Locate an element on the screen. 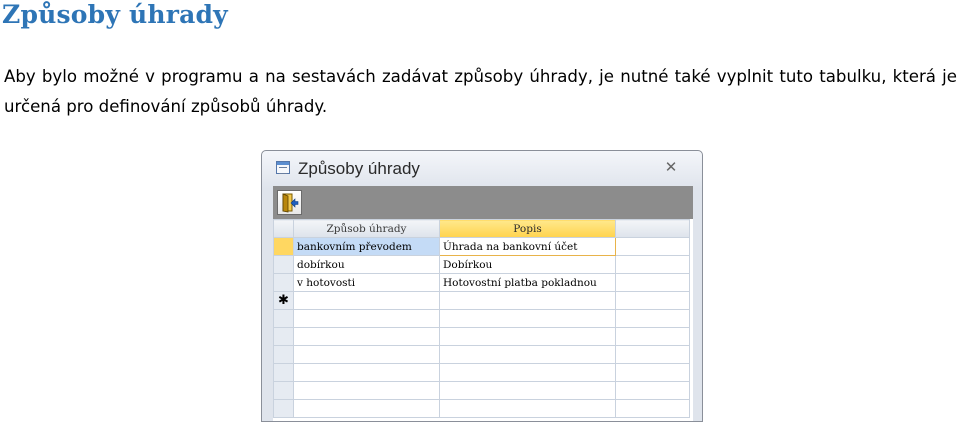  exit-button is located at coordinates (289, 202).